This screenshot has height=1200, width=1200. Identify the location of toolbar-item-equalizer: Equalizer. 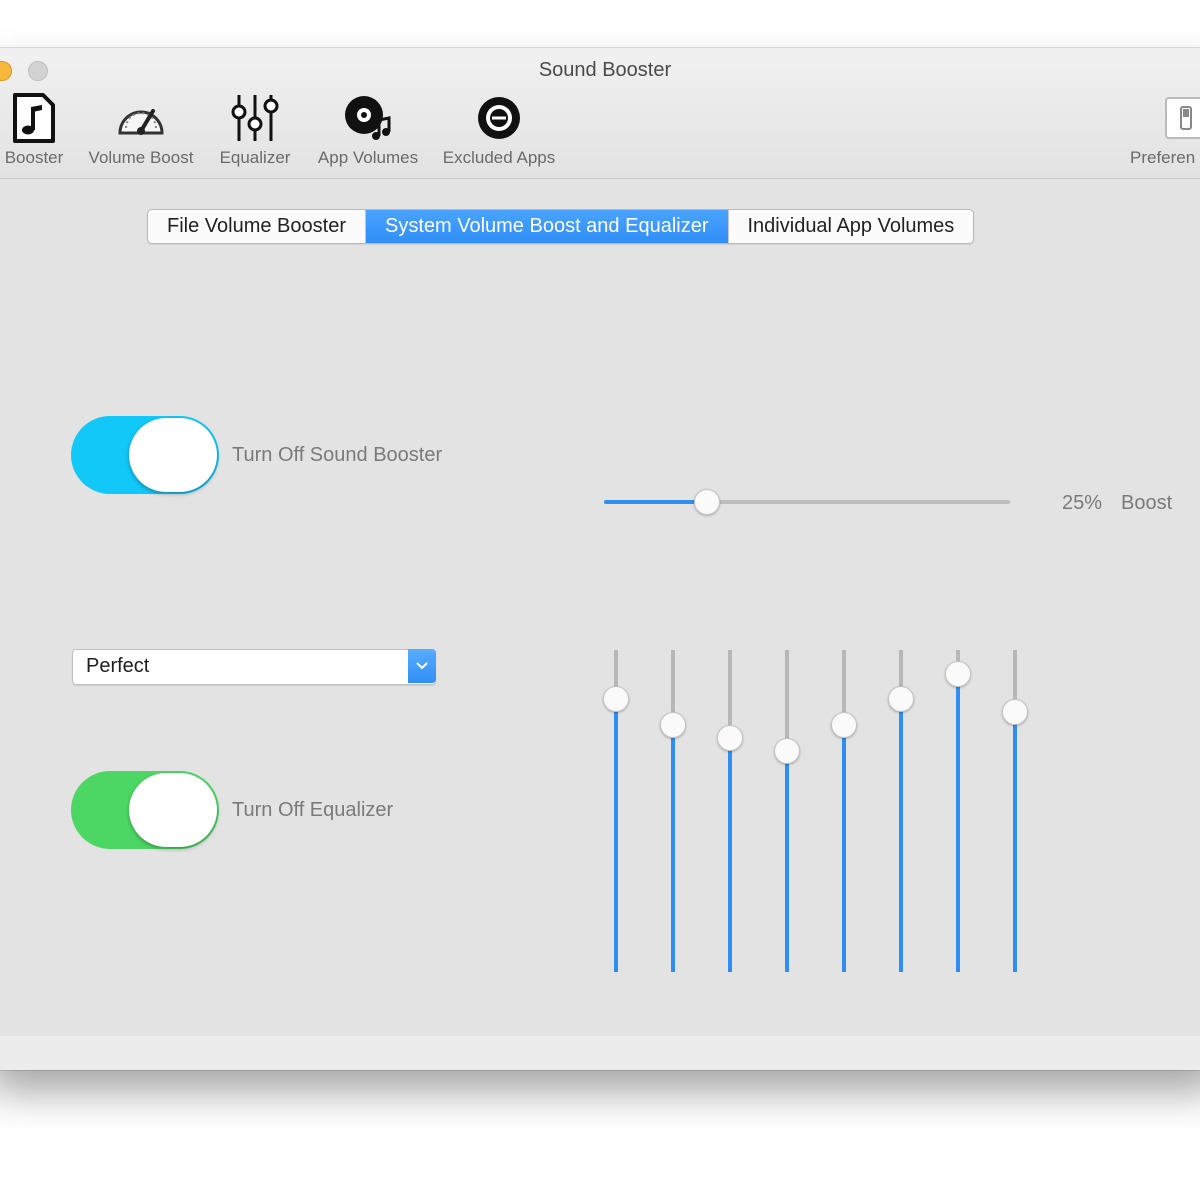
(255, 130).